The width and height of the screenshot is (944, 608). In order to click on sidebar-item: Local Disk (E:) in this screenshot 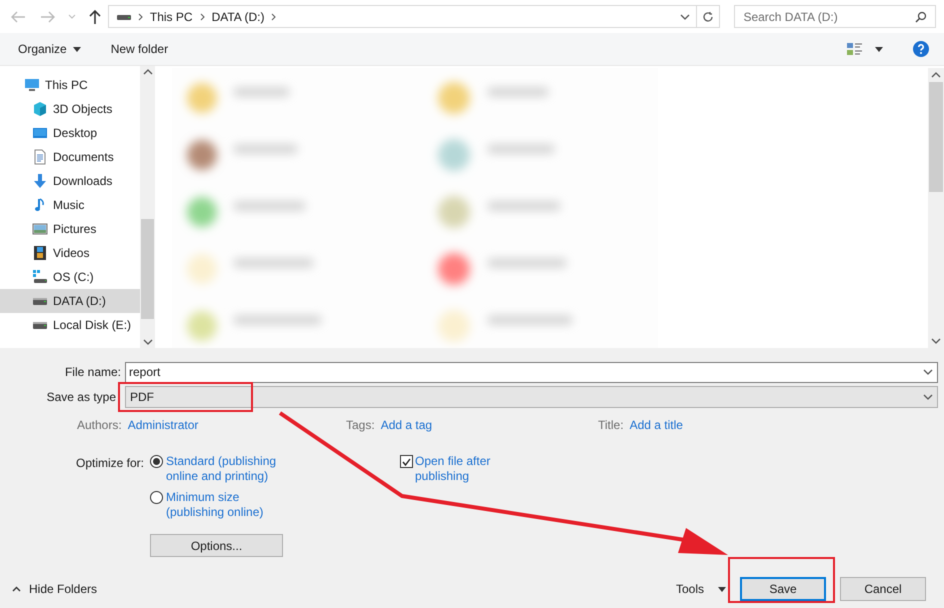, I will do `click(70, 325)`.